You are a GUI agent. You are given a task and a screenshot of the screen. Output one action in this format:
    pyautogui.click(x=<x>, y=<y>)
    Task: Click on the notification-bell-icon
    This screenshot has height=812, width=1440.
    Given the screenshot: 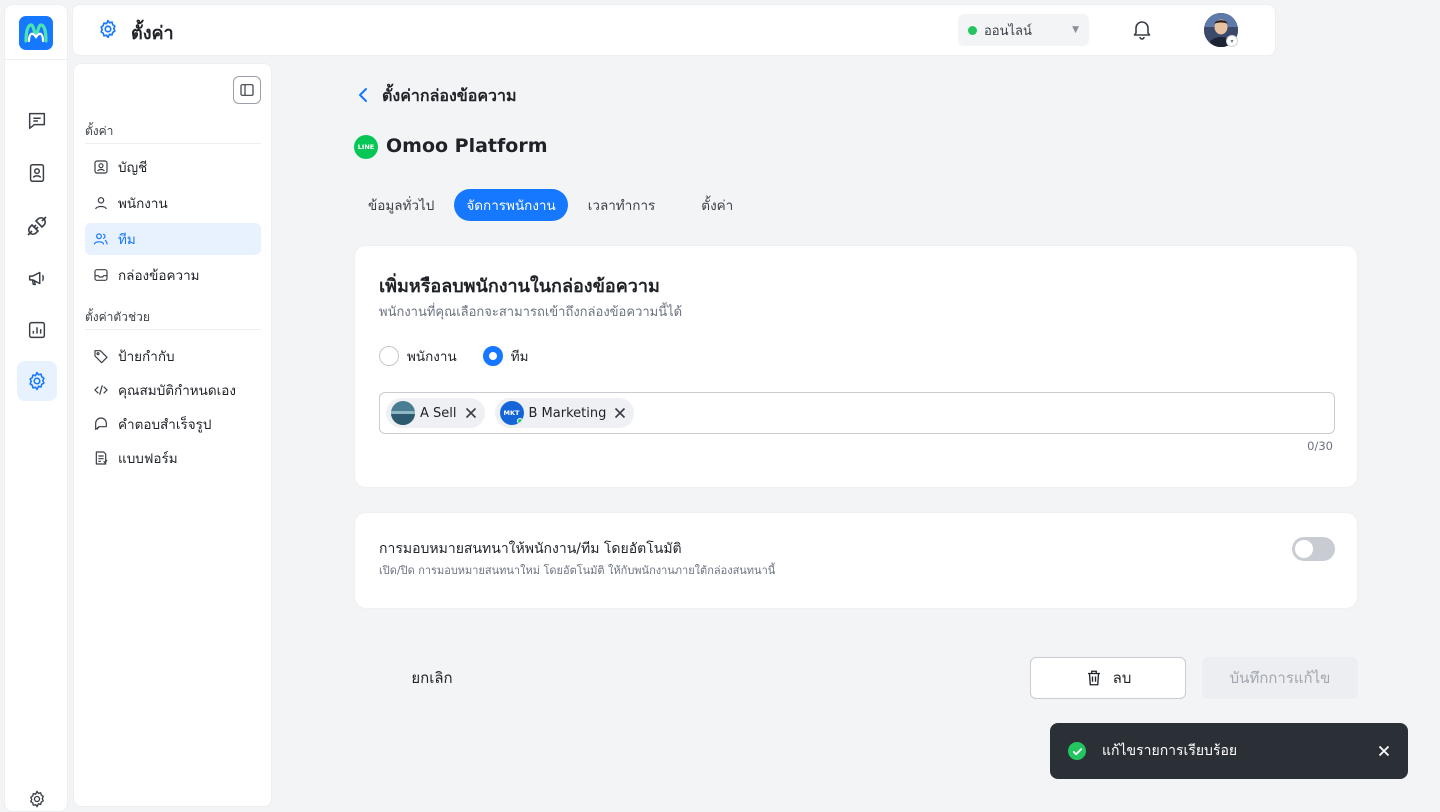 What is the action you would take?
    pyautogui.click(x=1142, y=29)
    